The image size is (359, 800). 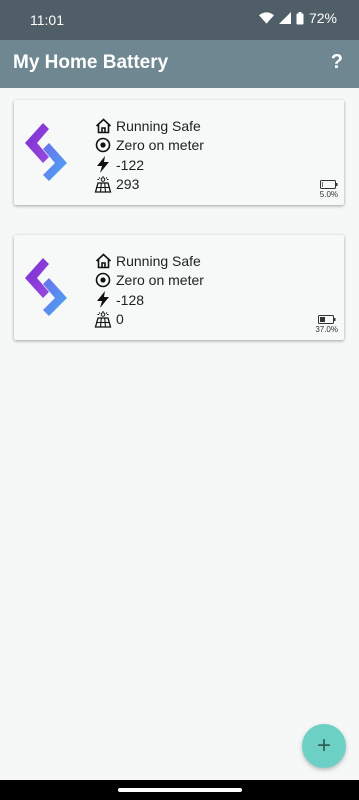 What do you see at coordinates (91, 62) in the screenshot?
I see `app-title: My Home Battery` at bounding box center [91, 62].